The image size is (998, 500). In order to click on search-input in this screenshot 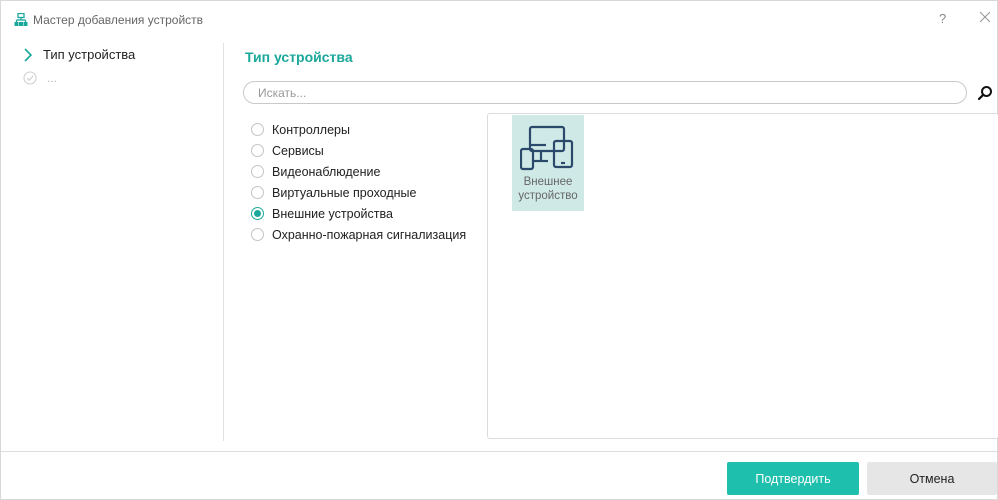, I will do `click(603, 93)`.